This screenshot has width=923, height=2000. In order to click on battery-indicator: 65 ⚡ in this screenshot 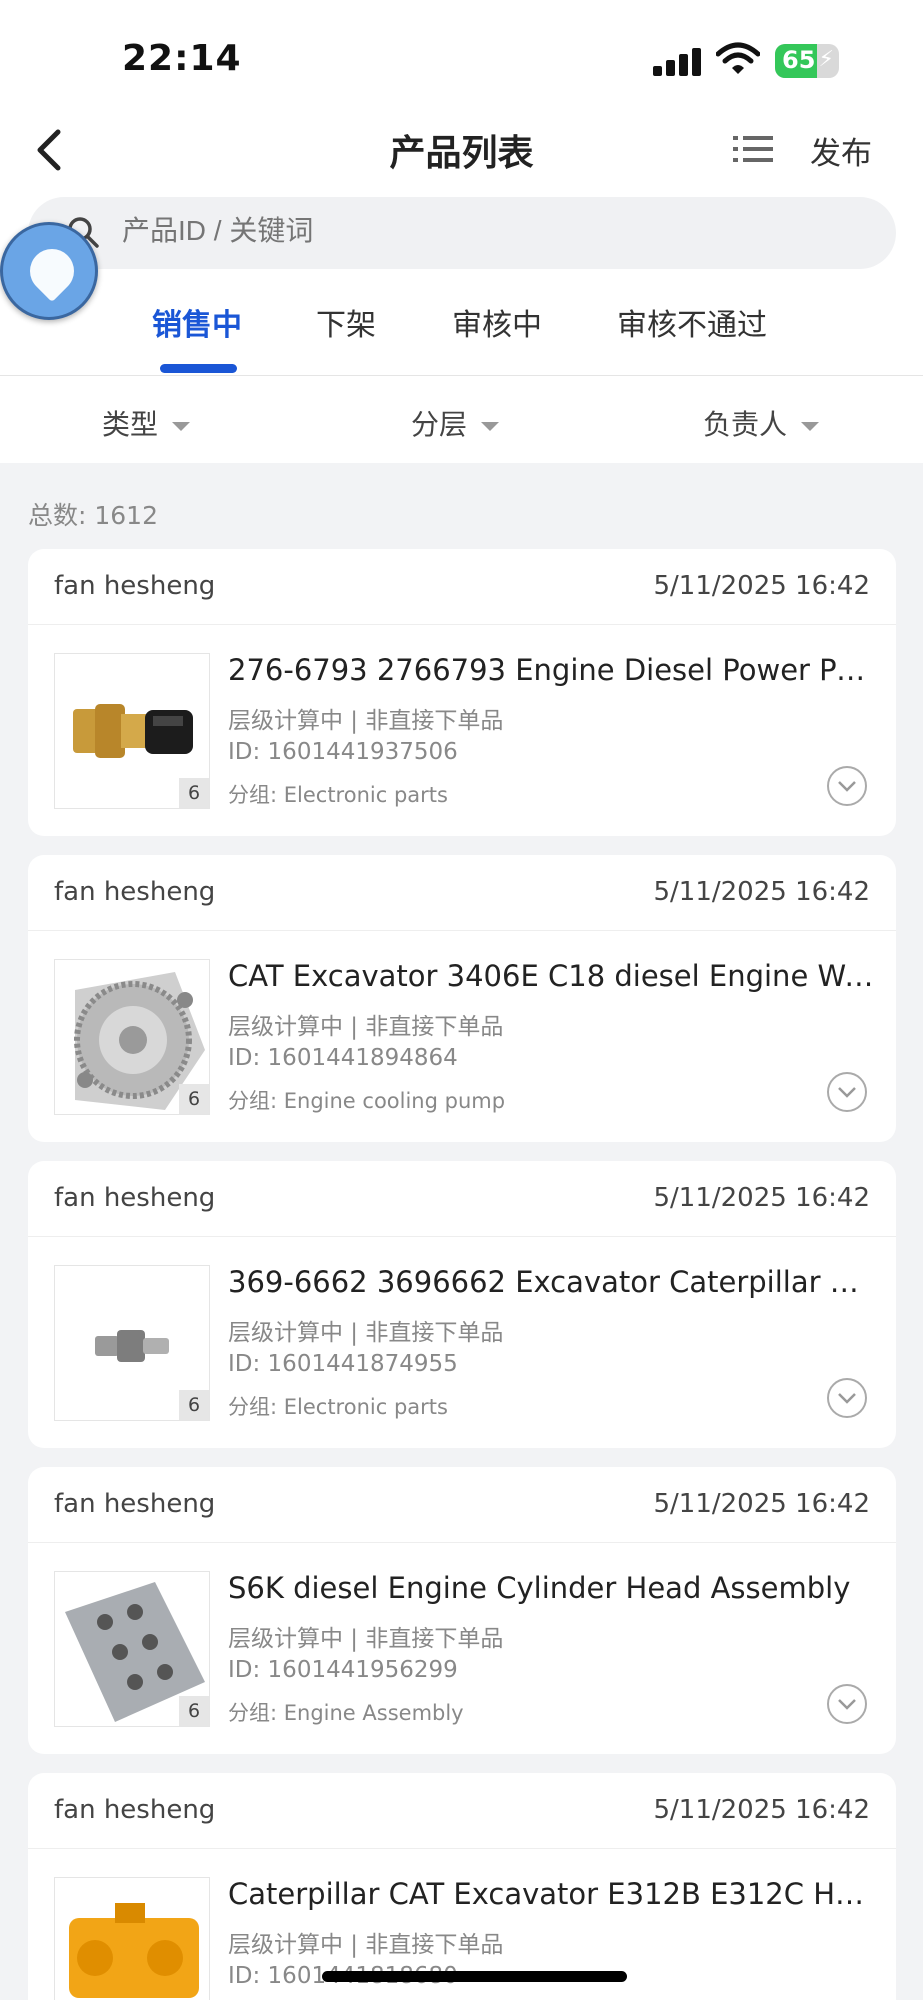, I will do `click(807, 61)`.